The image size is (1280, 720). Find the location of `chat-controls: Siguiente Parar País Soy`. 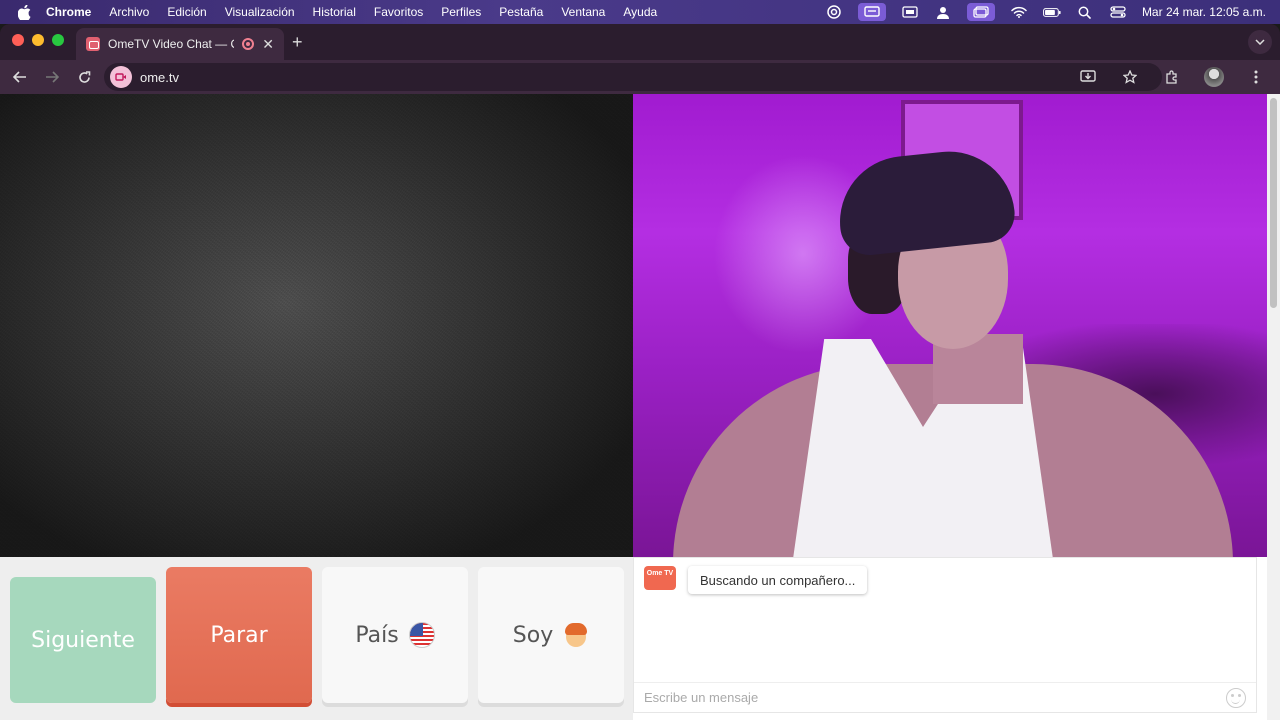

chat-controls: Siguiente Parar País Soy is located at coordinates (316, 638).